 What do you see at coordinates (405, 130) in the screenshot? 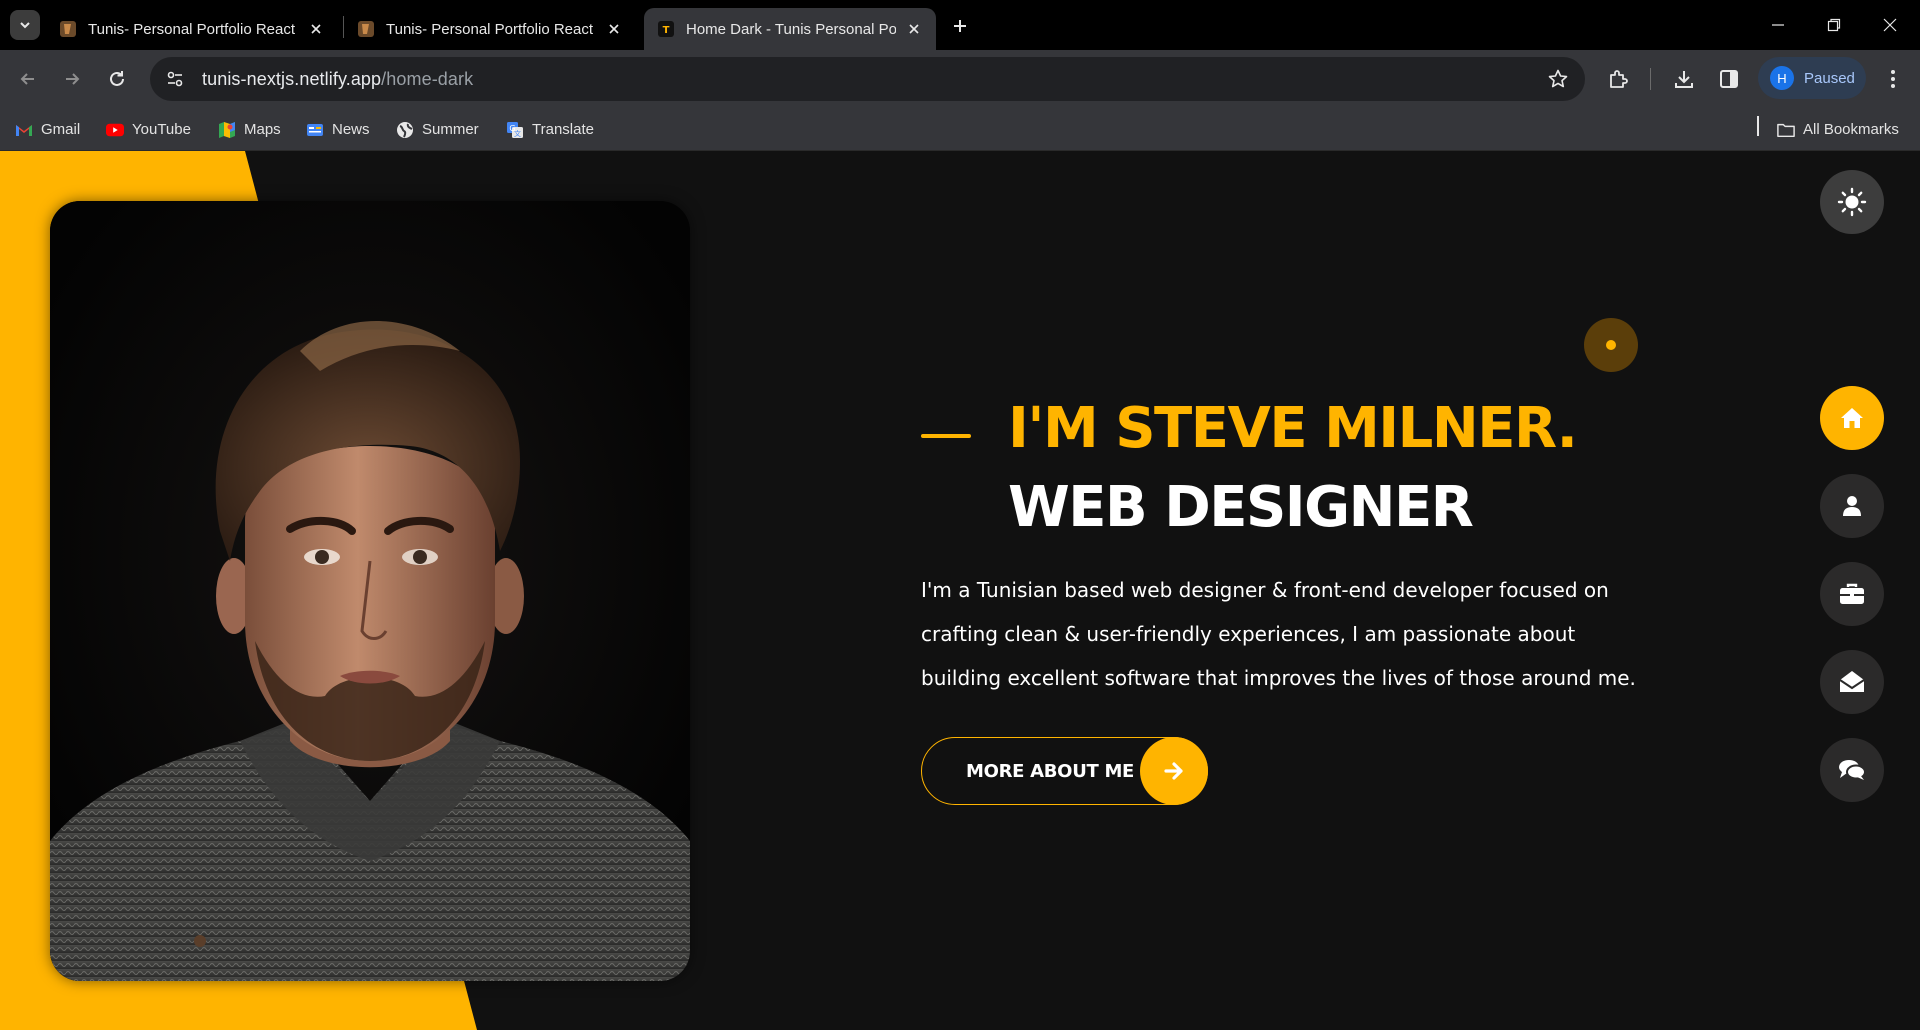
I see `globe-icon` at bounding box center [405, 130].